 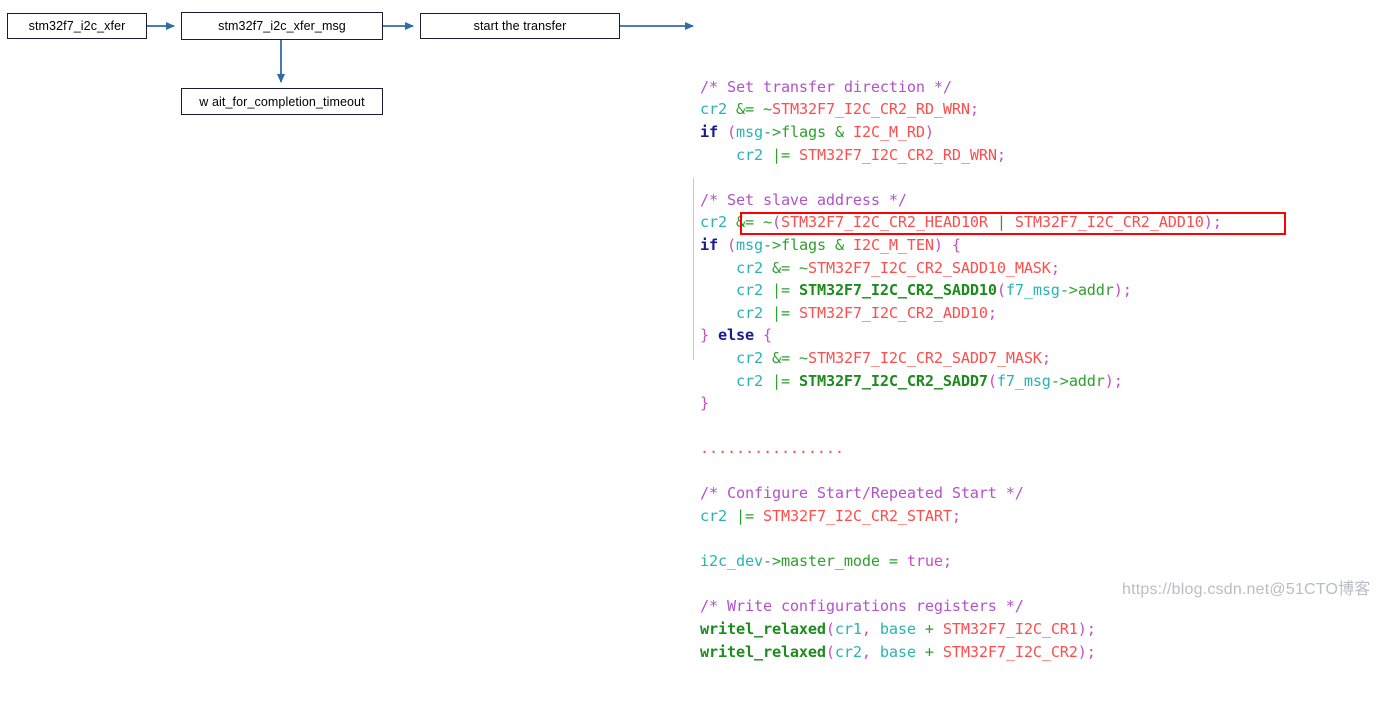 What do you see at coordinates (830, 244) in the screenshot?
I see `code-line: if (msg->flags & I2C_M_TEN) {` at bounding box center [830, 244].